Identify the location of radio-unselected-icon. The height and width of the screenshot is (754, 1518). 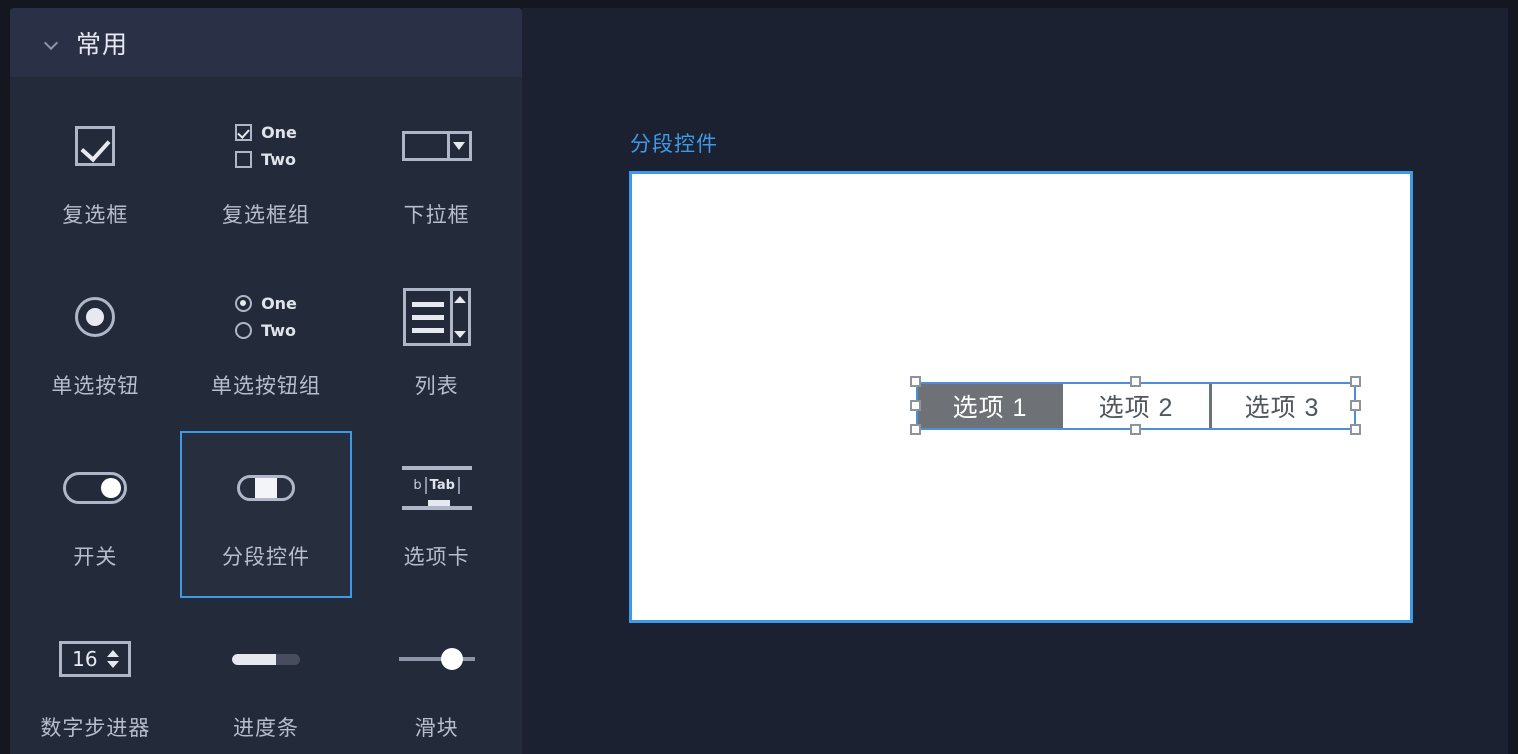
(244, 330).